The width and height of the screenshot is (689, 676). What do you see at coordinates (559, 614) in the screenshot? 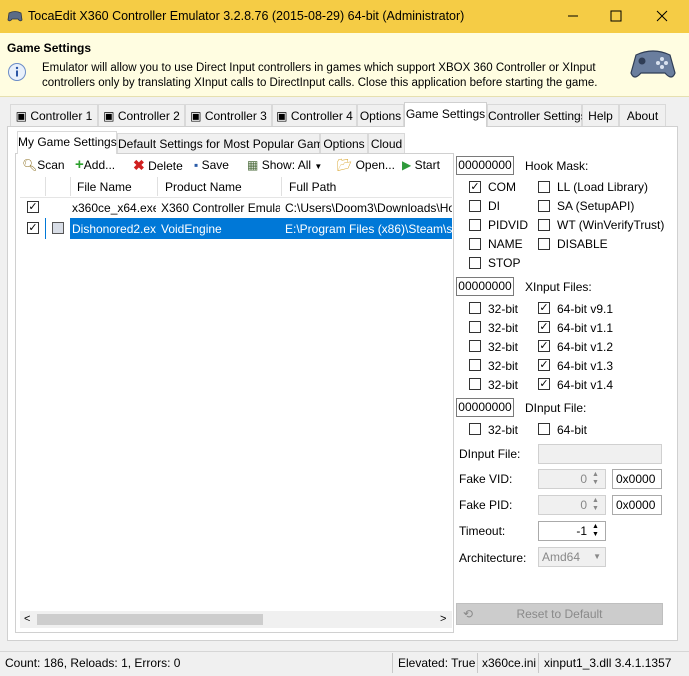
I see `reset-to-default-button: ⟲ Reset to Default` at bounding box center [559, 614].